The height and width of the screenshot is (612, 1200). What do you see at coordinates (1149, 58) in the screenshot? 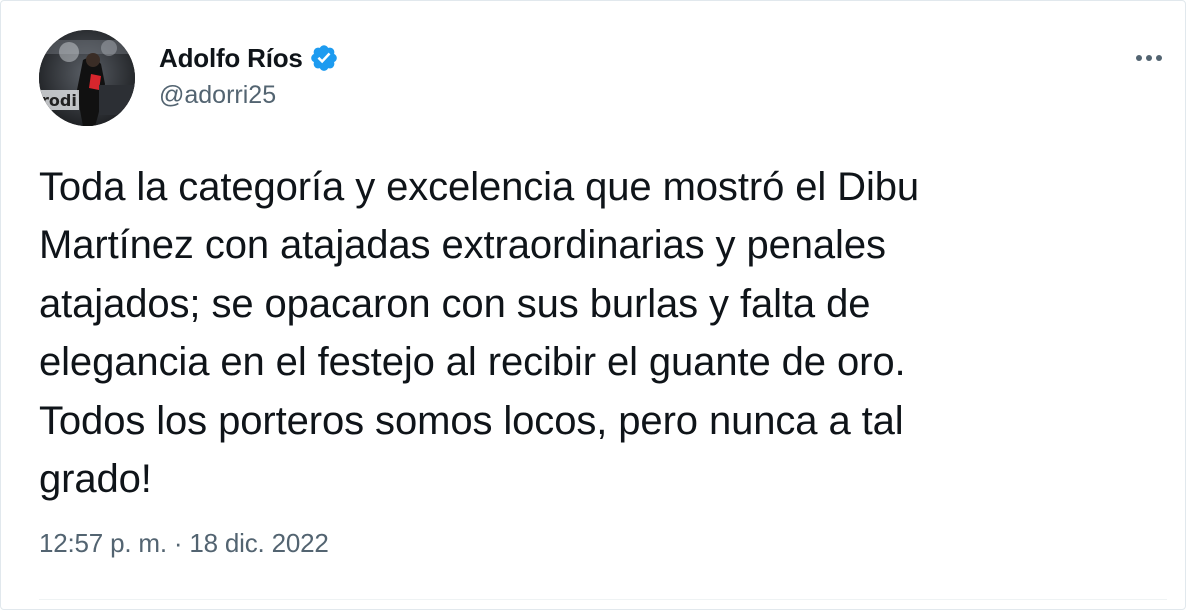
I see `more-options-icon` at bounding box center [1149, 58].